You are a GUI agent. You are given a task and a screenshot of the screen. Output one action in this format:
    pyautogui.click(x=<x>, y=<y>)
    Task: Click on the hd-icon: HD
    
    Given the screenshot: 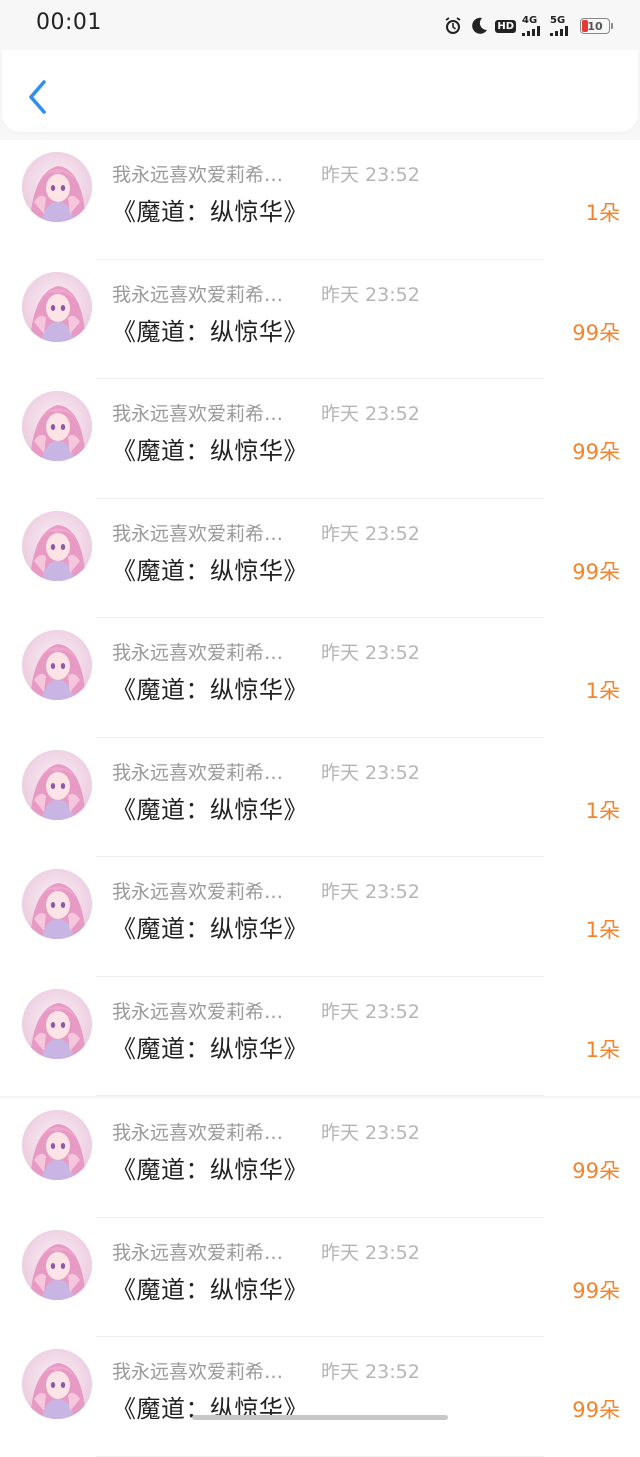 What is the action you would take?
    pyautogui.click(x=505, y=26)
    